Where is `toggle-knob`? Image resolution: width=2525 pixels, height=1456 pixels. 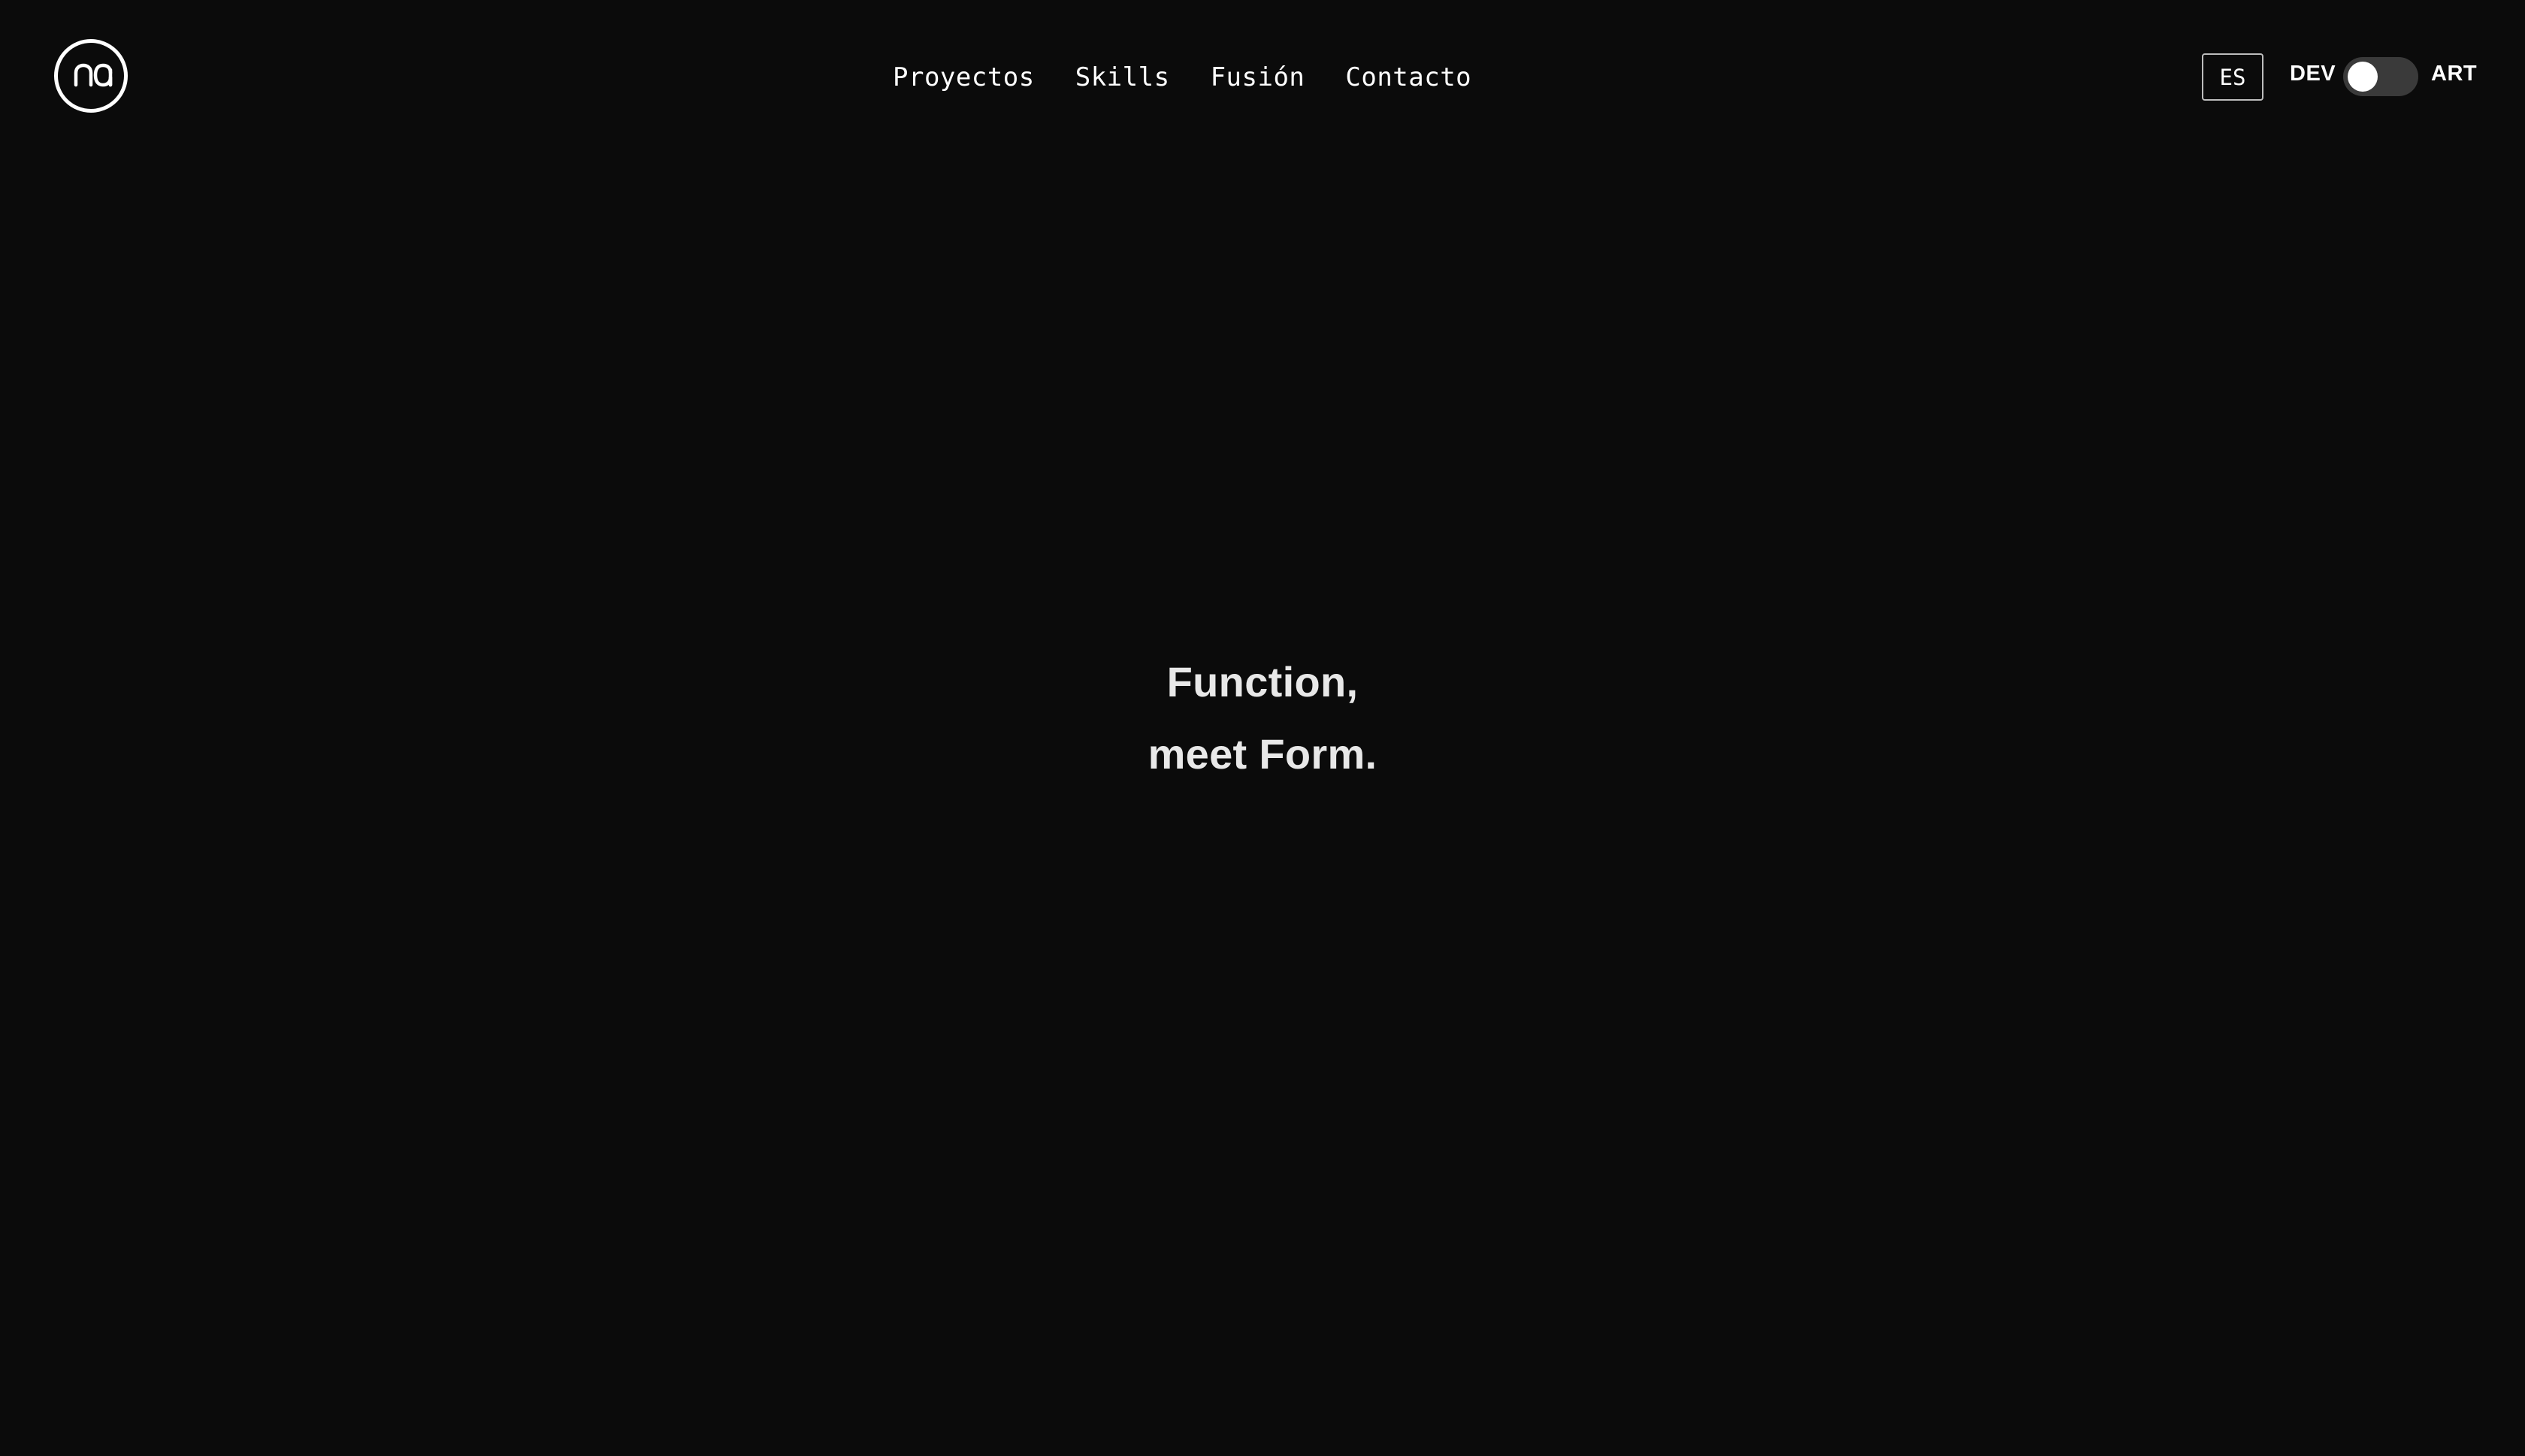 toggle-knob is located at coordinates (2363, 77).